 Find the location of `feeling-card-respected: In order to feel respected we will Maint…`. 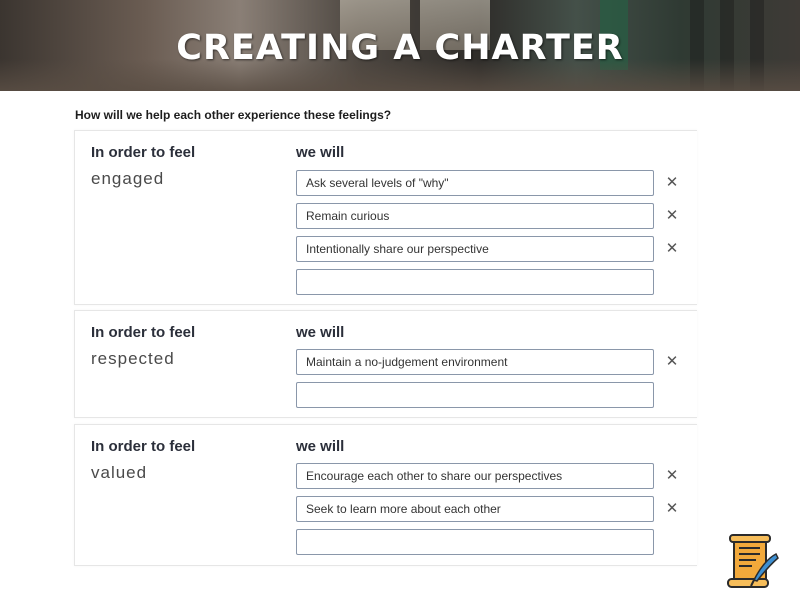

feeling-card-respected: In order to feel respected we will Maint… is located at coordinates (385, 364).